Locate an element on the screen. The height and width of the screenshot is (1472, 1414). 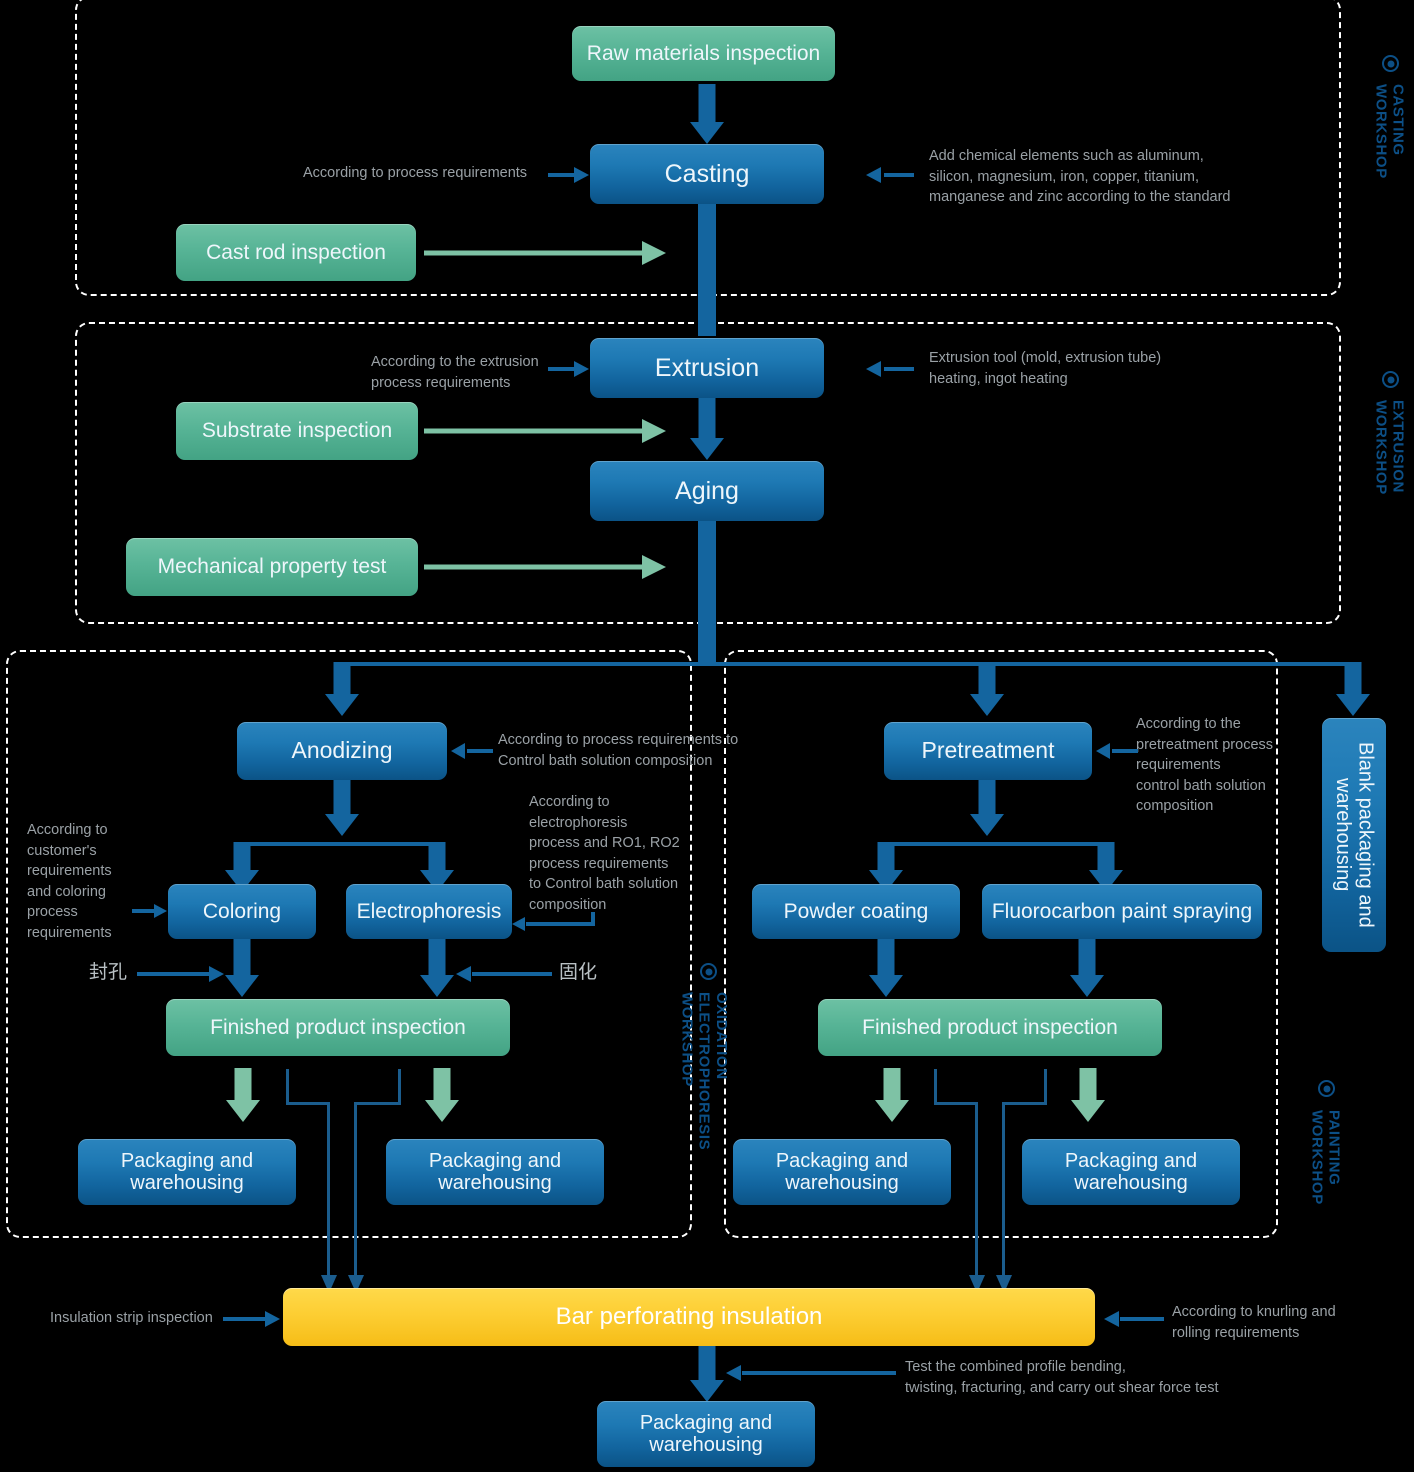
arrow-bus-to-pretreatment is located at coordinates (987, 690).